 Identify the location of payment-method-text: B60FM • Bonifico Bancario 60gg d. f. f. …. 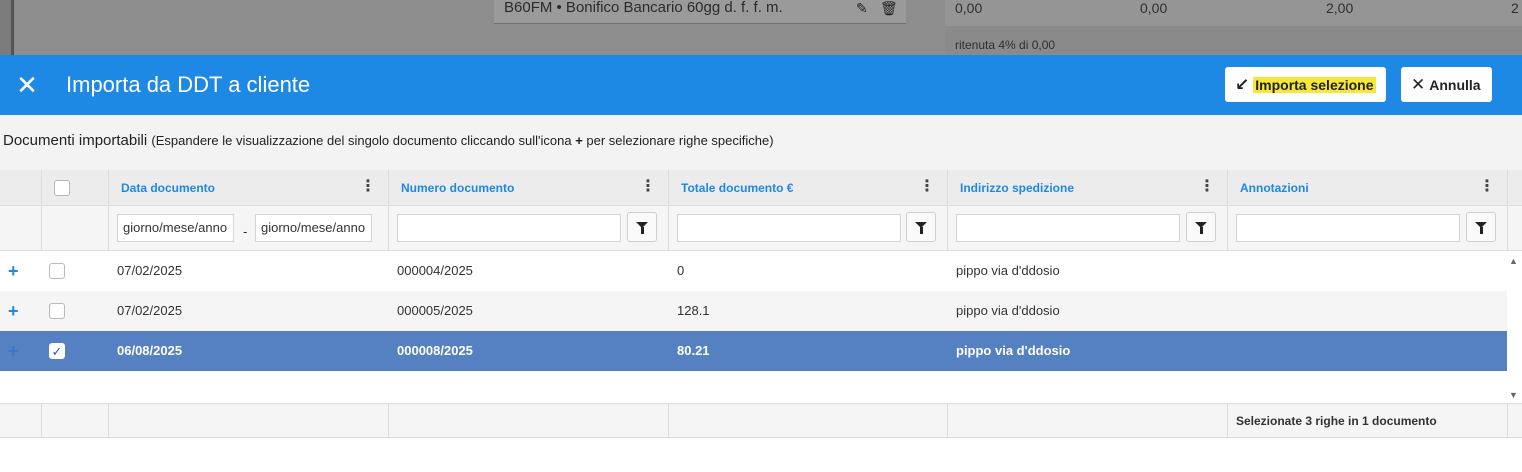
(643, 8).